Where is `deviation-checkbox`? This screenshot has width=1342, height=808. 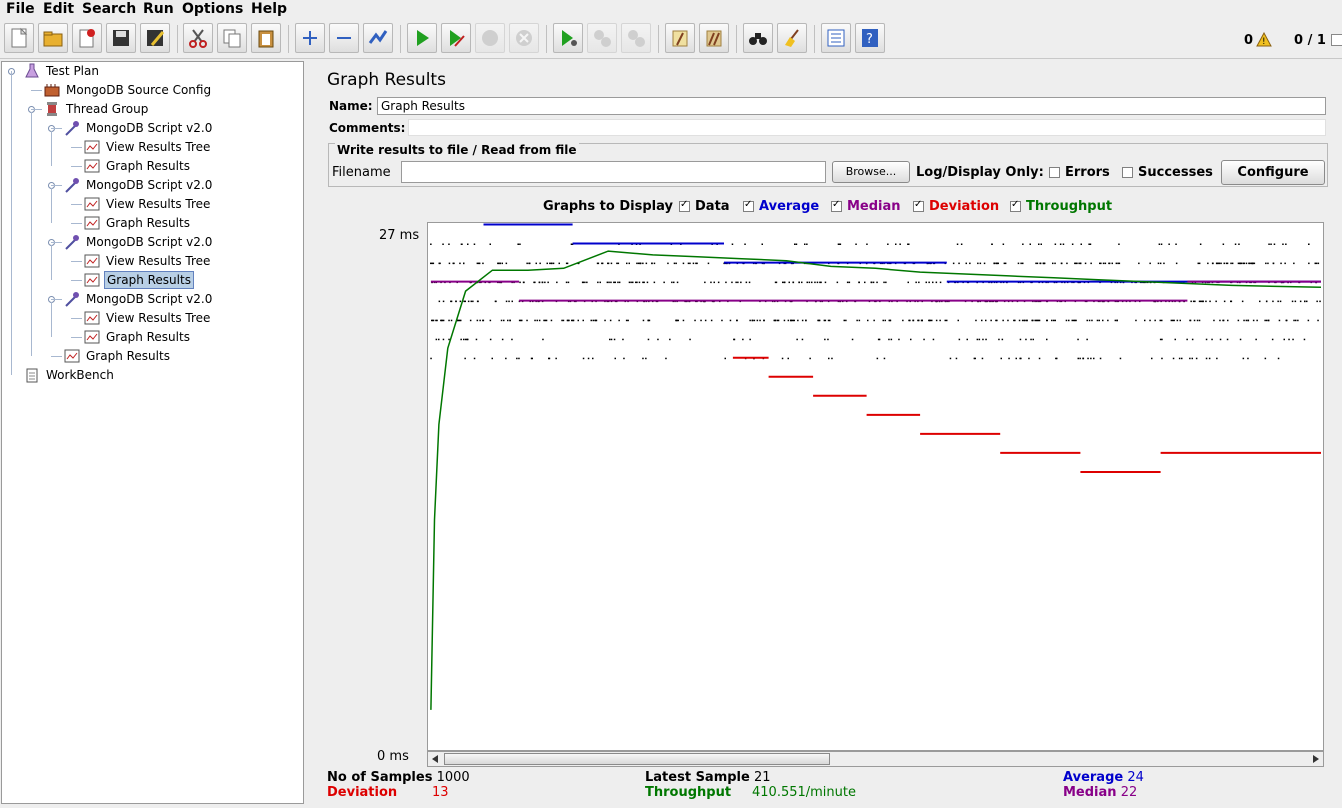 deviation-checkbox is located at coordinates (918, 205).